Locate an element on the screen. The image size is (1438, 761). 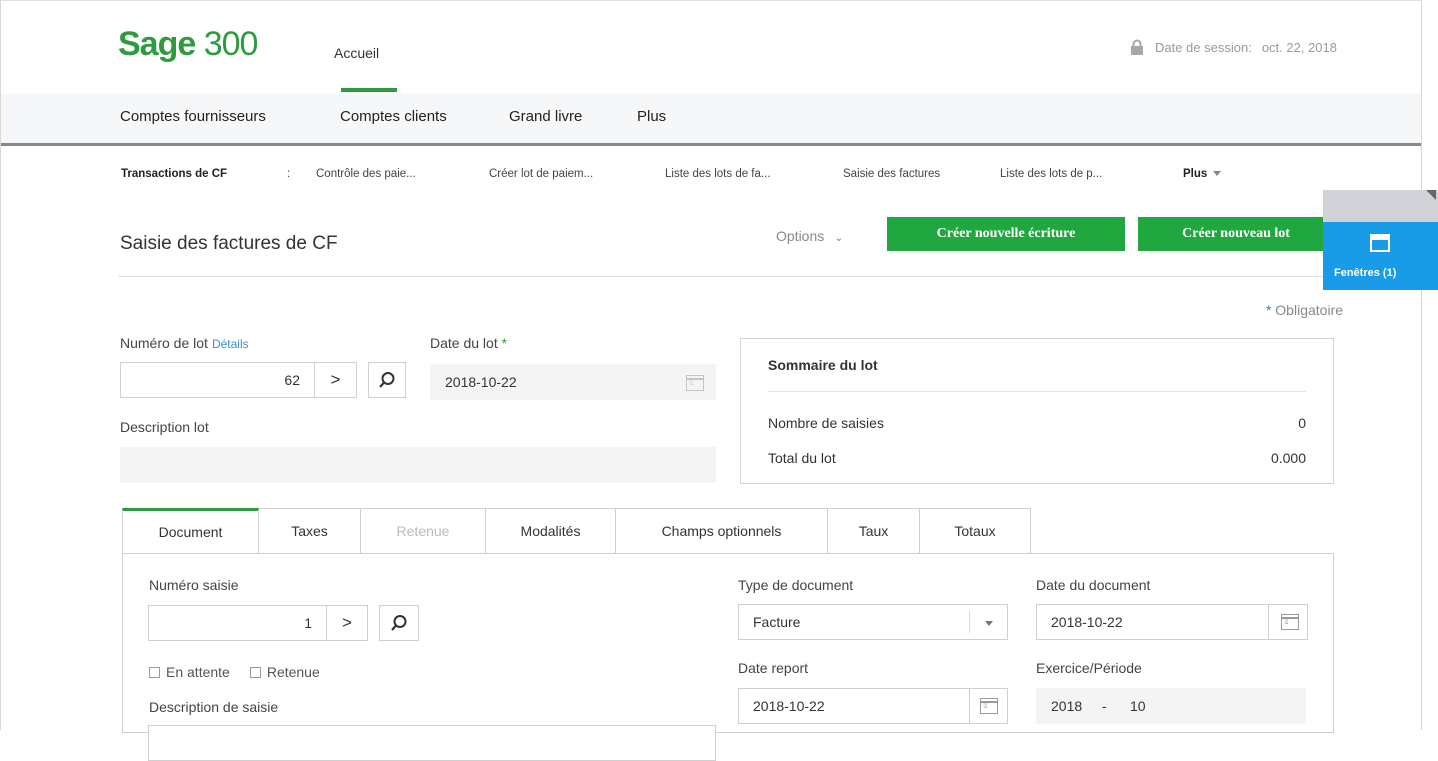
summary-divider is located at coordinates (1037, 391).